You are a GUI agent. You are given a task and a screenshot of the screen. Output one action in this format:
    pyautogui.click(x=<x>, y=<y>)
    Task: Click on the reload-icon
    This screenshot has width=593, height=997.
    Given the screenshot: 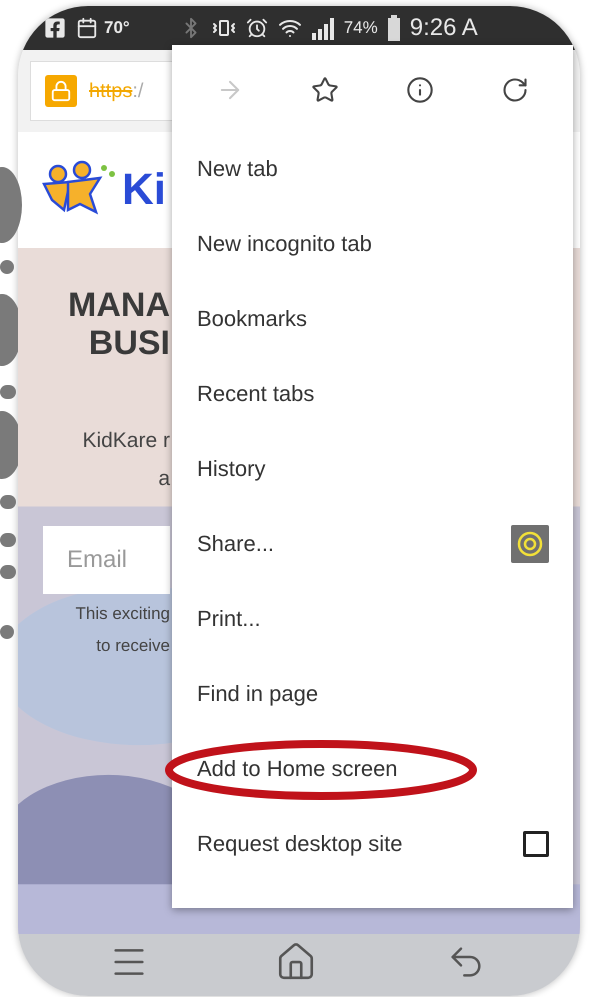 What is the action you would take?
    pyautogui.click(x=515, y=90)
    